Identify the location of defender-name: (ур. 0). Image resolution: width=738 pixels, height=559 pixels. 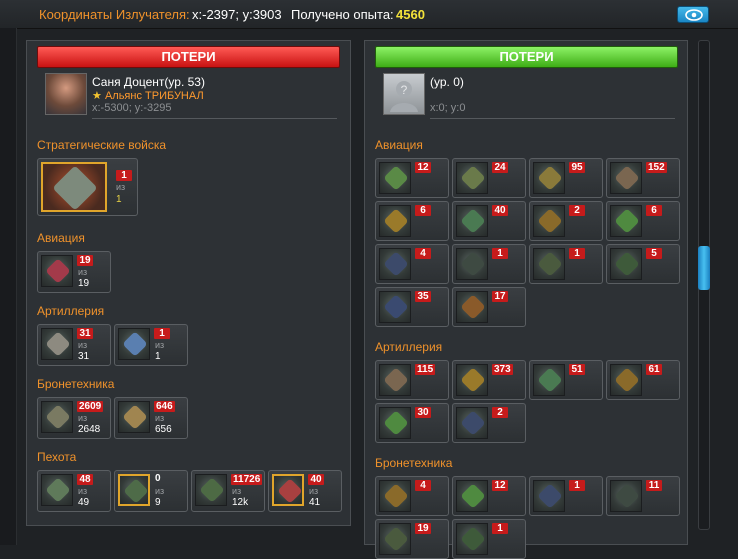
(447, 82).